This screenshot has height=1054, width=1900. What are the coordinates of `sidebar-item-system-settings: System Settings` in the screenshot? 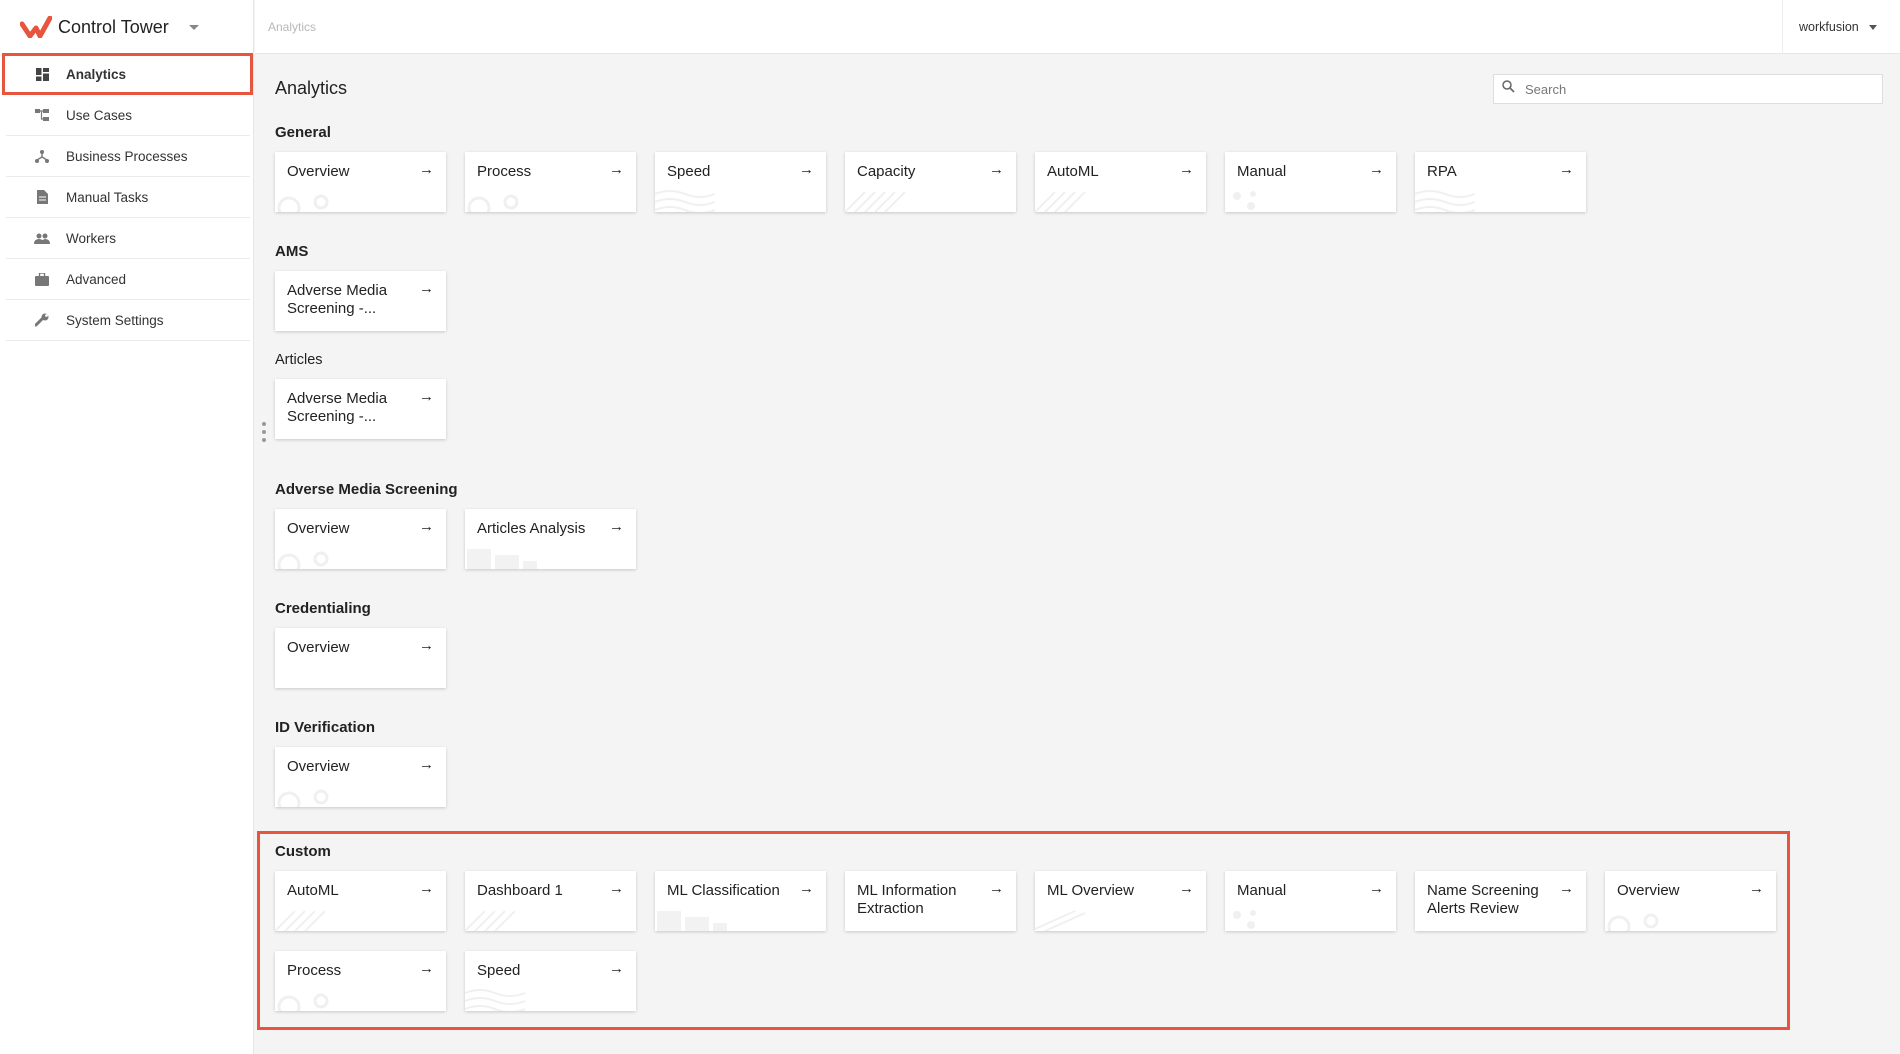 It's located at (128, 320).